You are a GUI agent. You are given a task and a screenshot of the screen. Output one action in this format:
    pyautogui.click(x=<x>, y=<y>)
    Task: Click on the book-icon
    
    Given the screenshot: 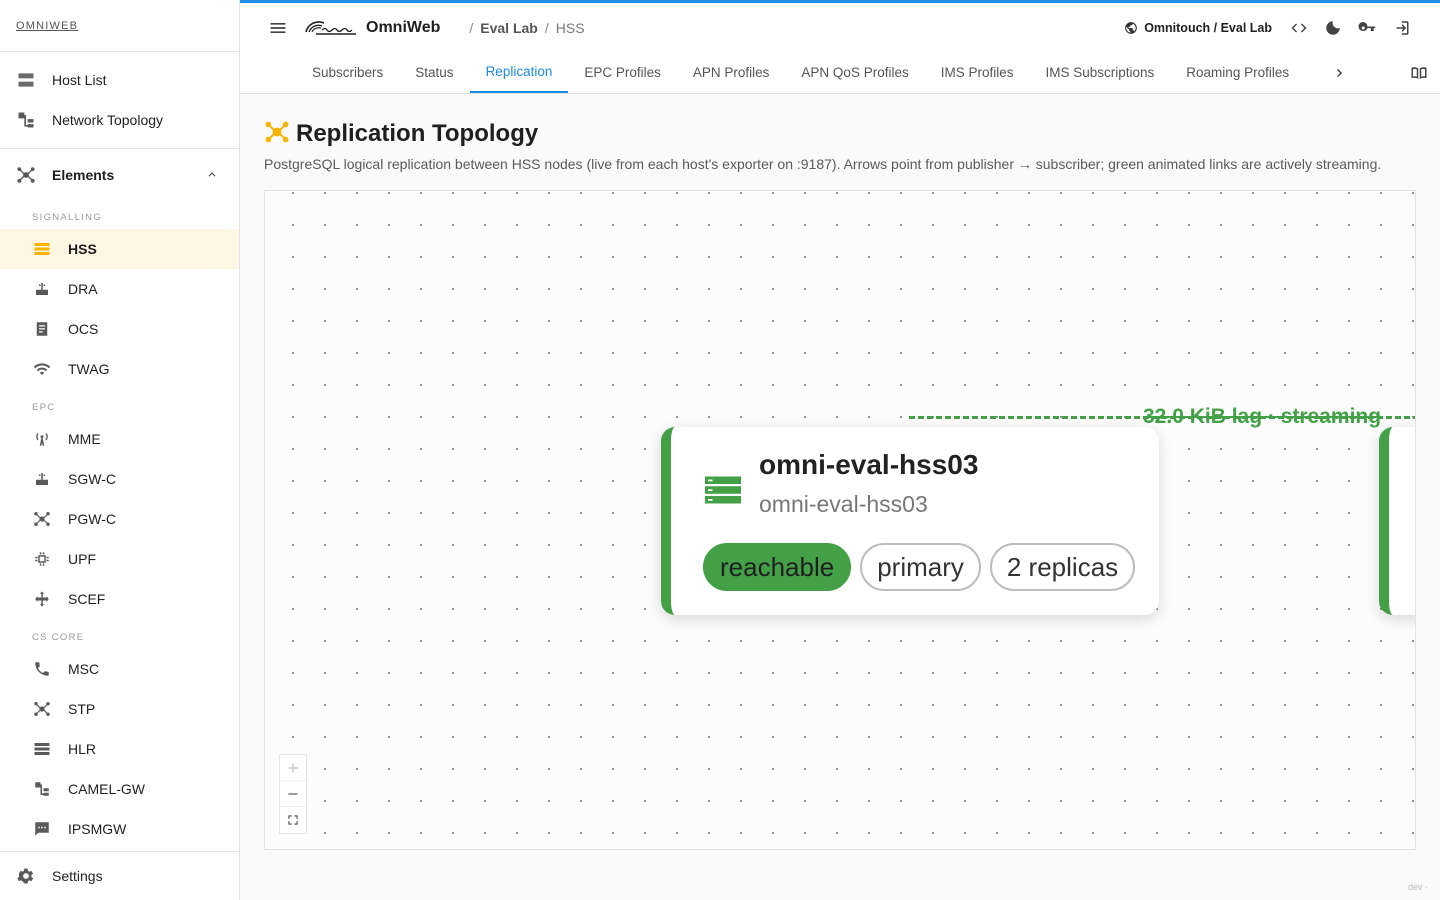 What is the action you would take?
    pyautogui.click(x=1419, y=72)
    